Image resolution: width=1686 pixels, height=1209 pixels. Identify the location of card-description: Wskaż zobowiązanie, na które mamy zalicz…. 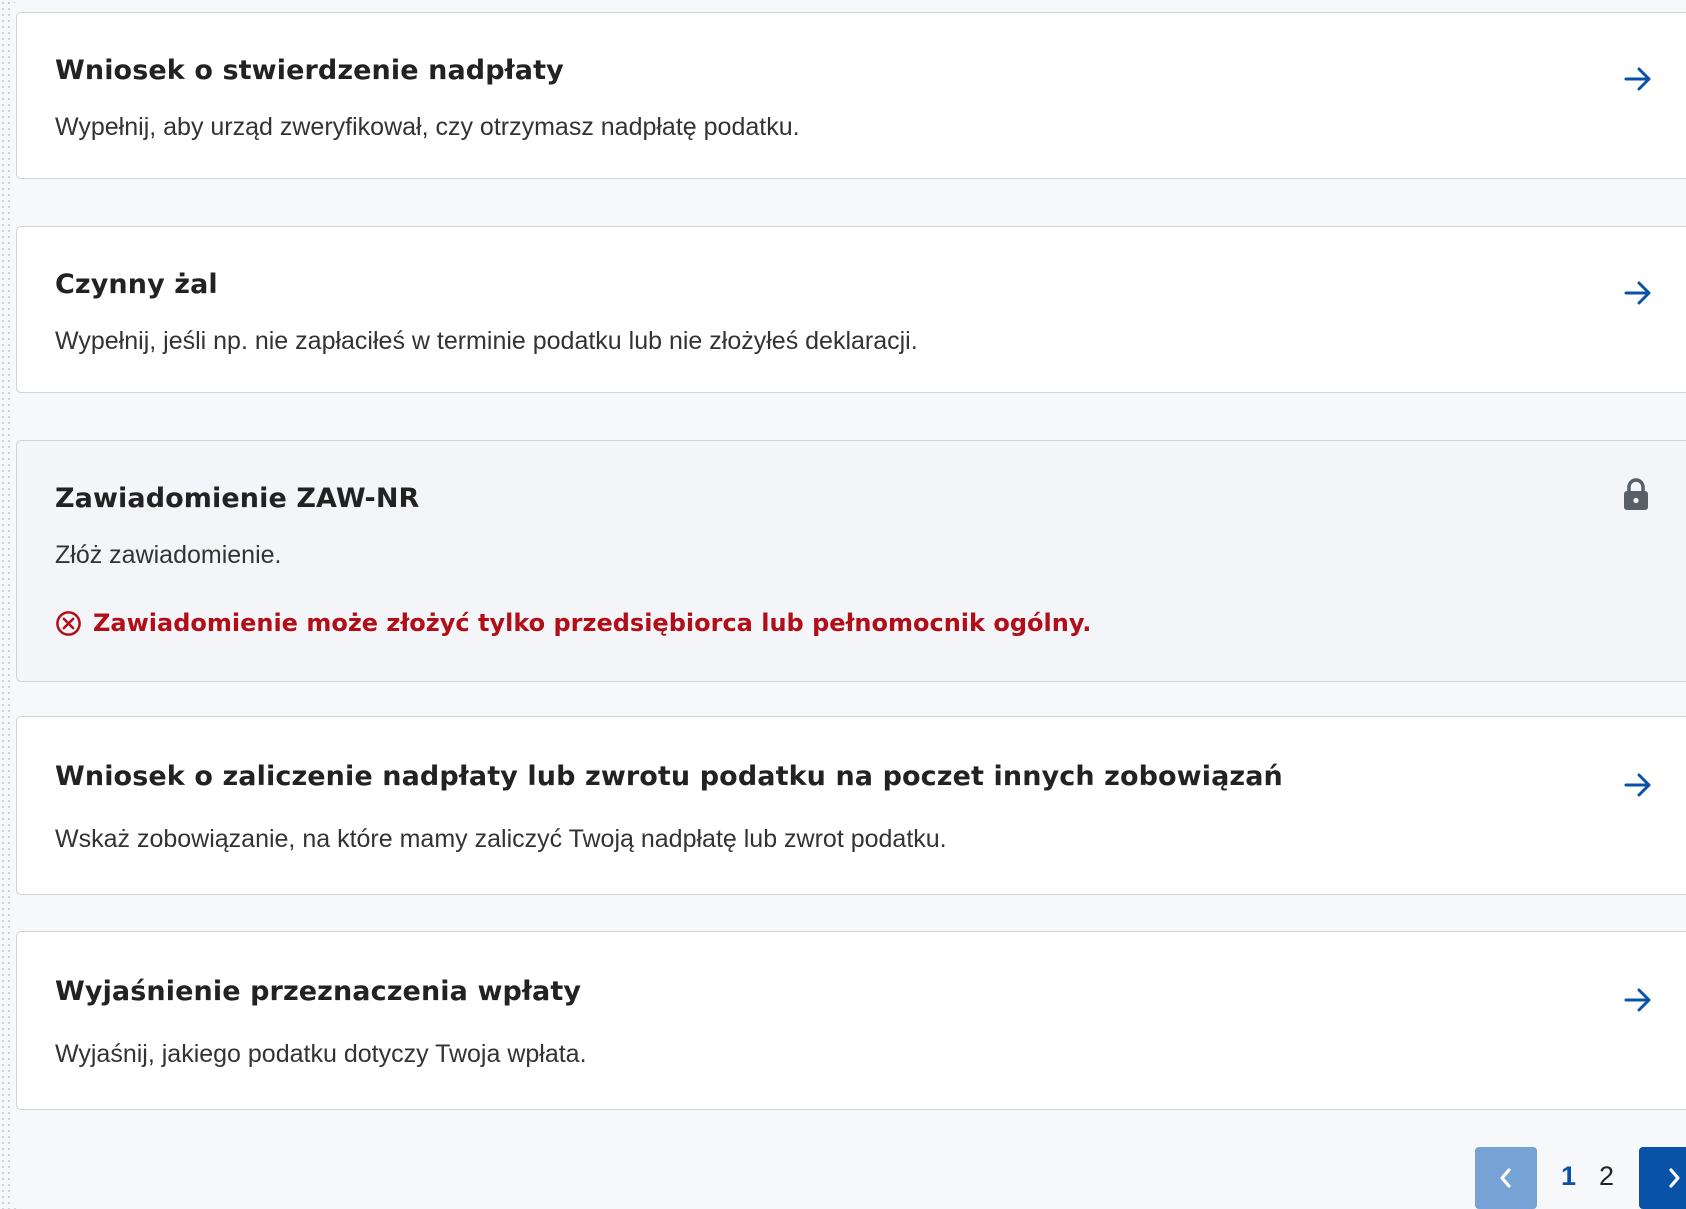
(501, 839).